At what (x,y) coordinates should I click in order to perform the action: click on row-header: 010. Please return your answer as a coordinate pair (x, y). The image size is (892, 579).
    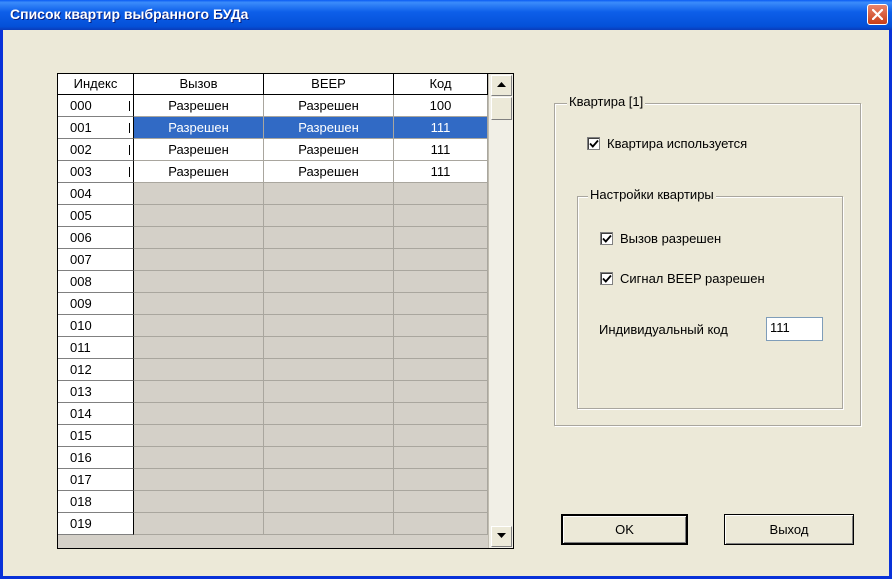
    Looking at the image, I should click on (96, 326).